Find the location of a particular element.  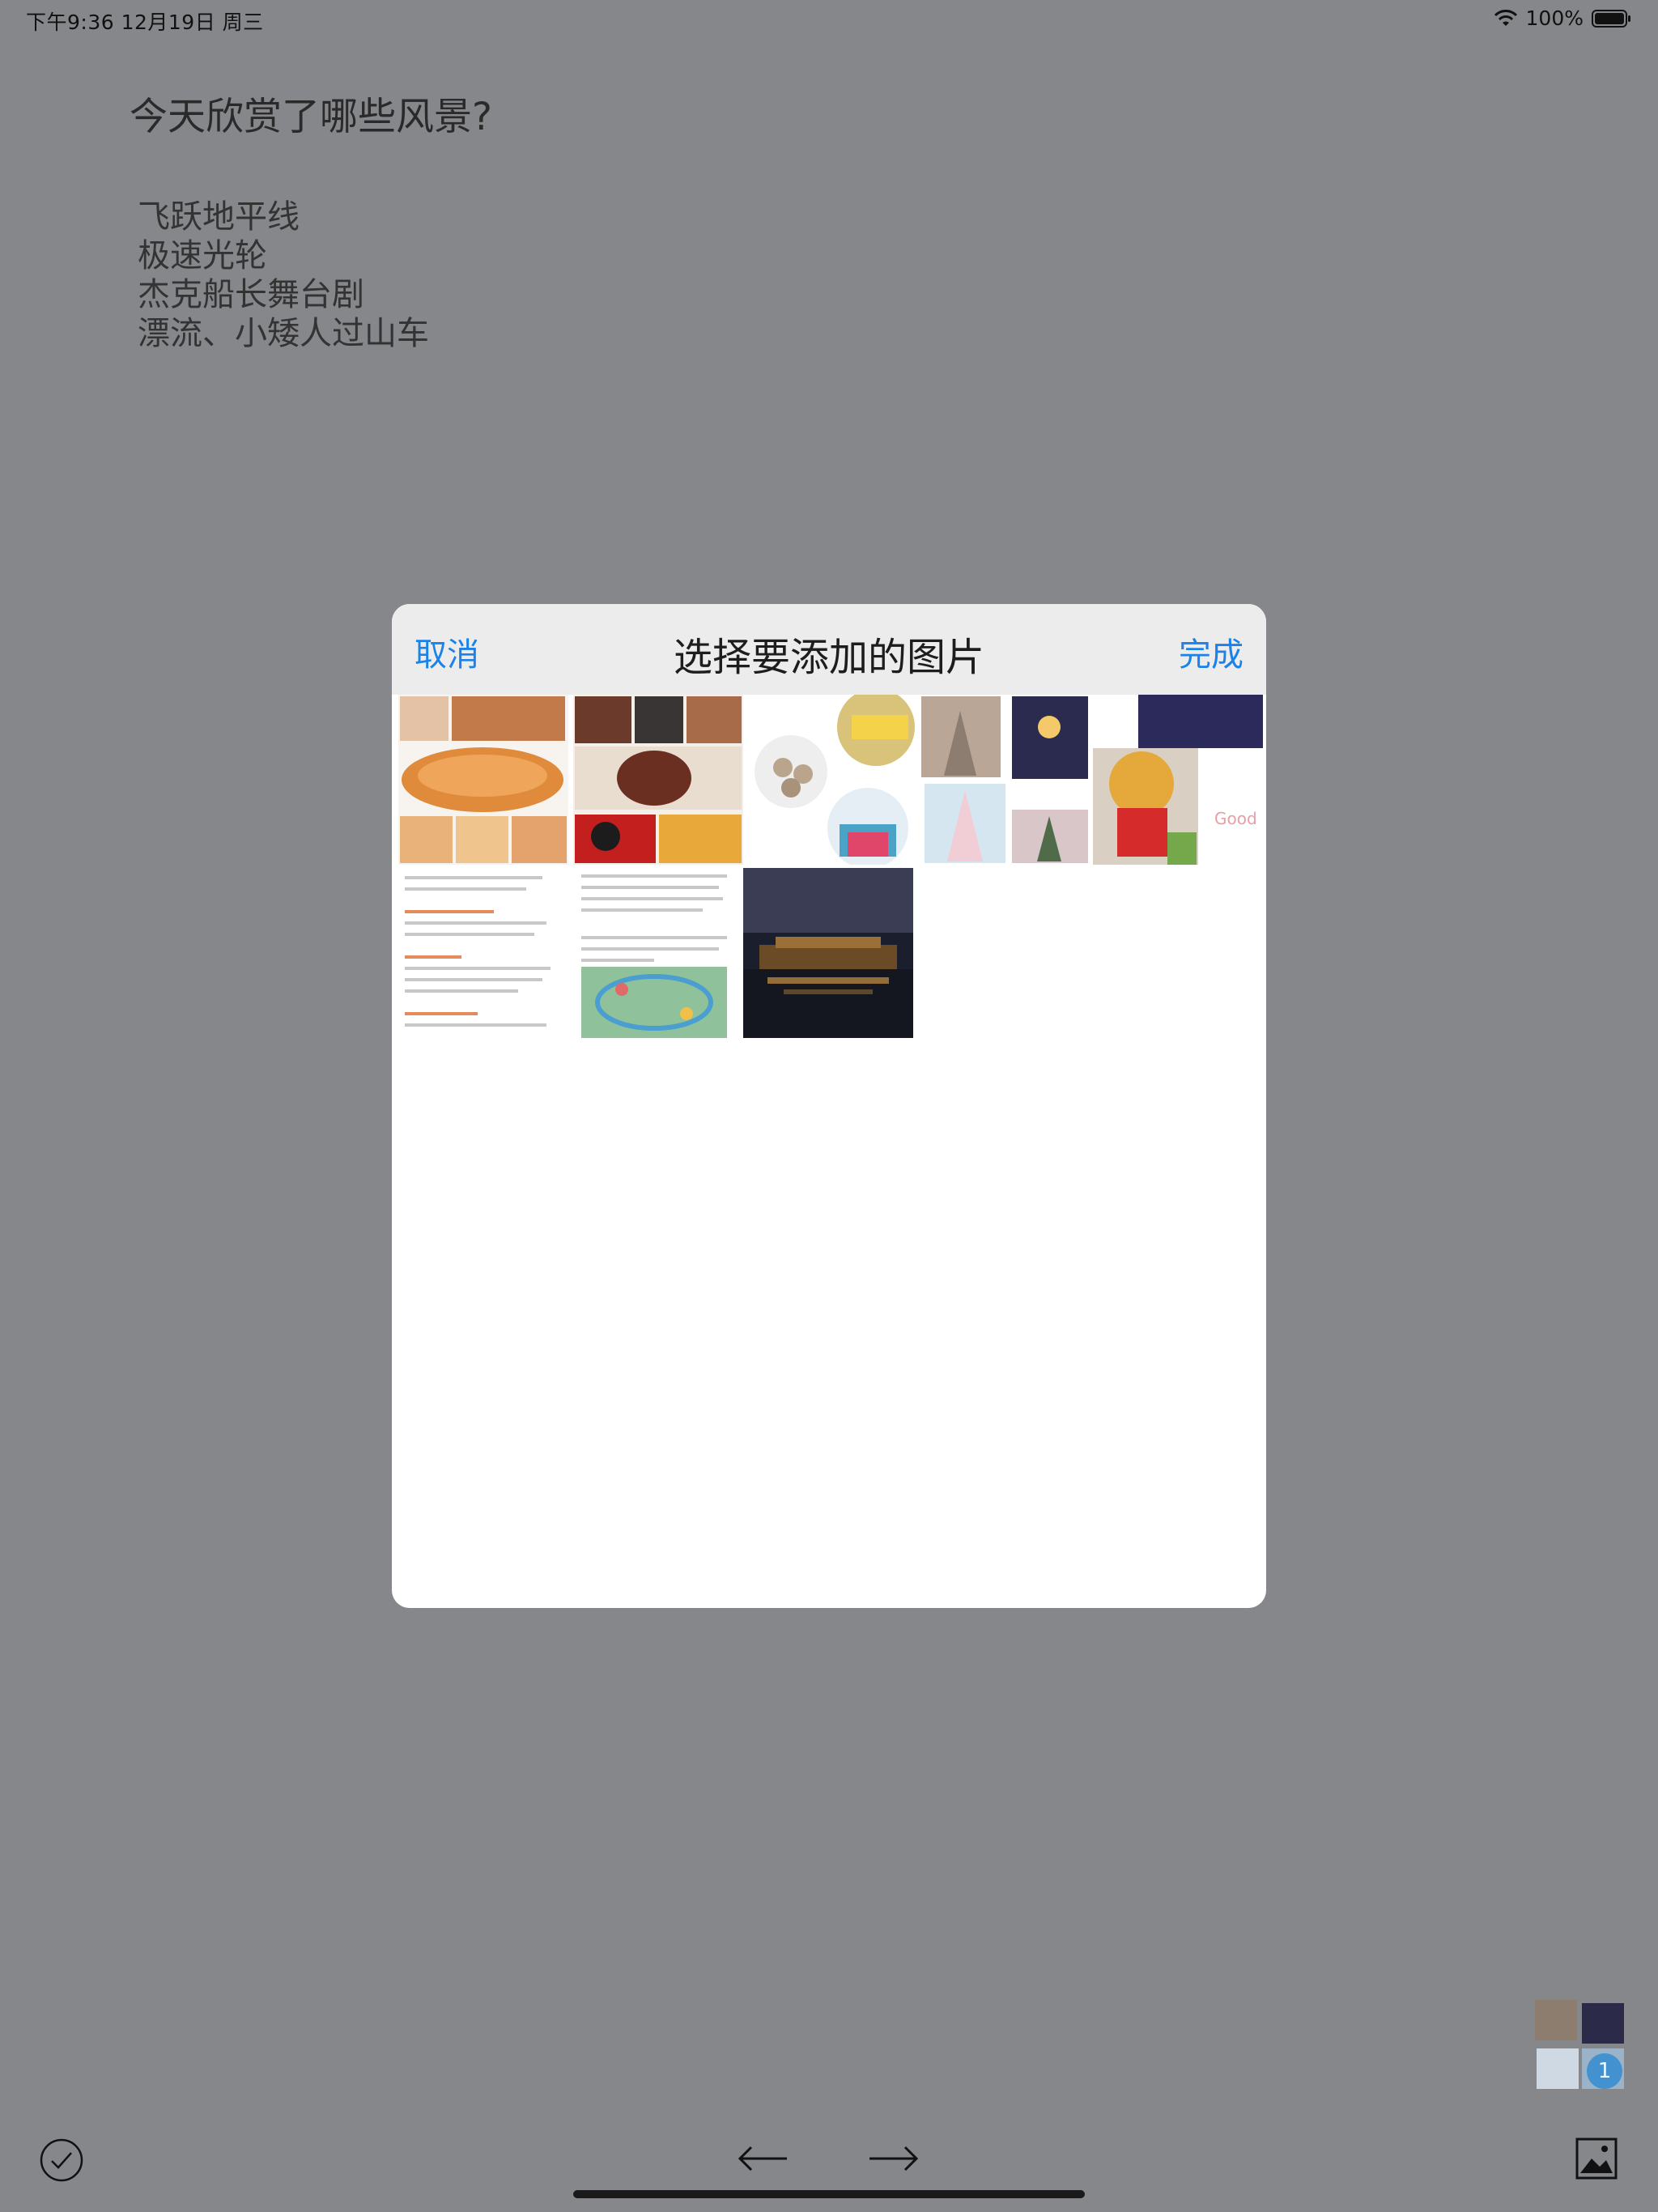

note-line: 极速光轮 is located at coordinates (202, 256).